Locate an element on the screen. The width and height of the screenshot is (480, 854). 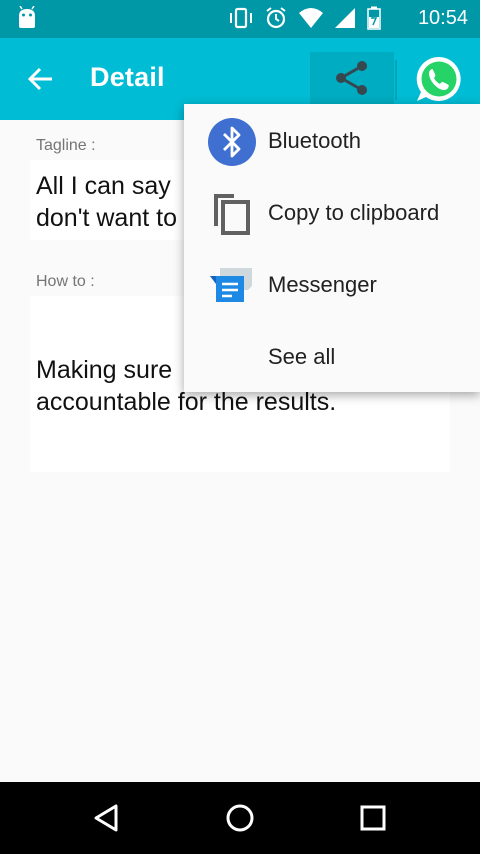
tagline-label: Tagline : is located at coordinates (66, 145).